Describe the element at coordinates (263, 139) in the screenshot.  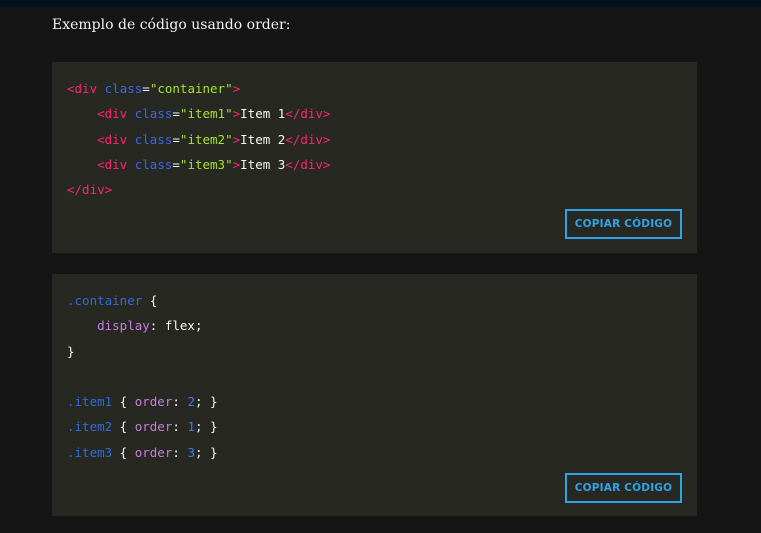
I see `code-token: Item 2` at that location.